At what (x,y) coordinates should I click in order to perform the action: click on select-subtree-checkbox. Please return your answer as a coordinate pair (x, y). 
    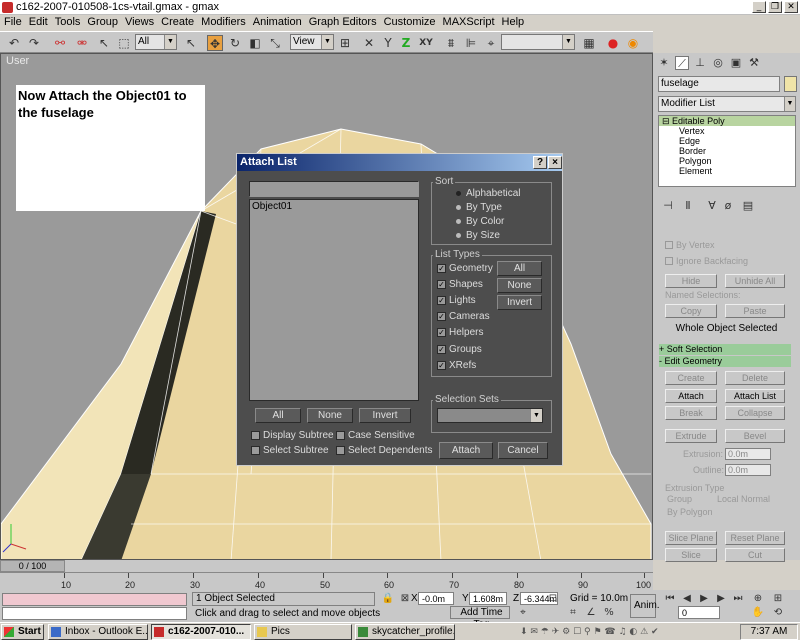
    Looking at the image, I should click on (255, 450).